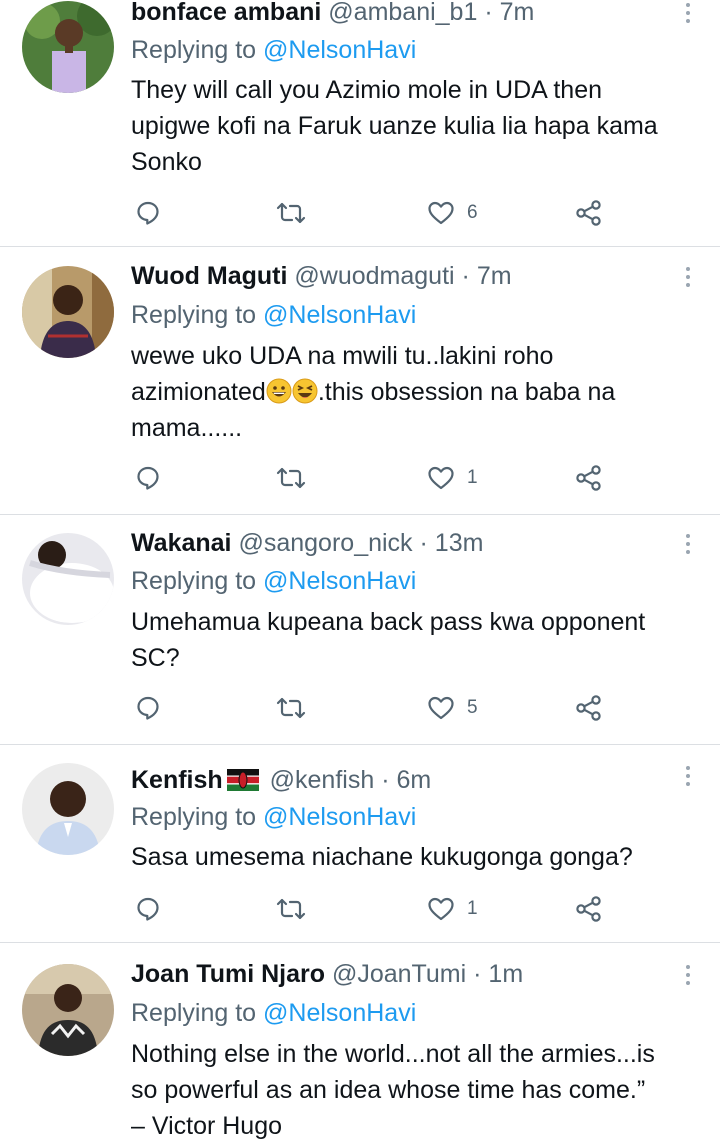 Image resolution: width=720 pixels, height=1145 pixels. I want to click on kenya-flag-icon, so click(242, 783).